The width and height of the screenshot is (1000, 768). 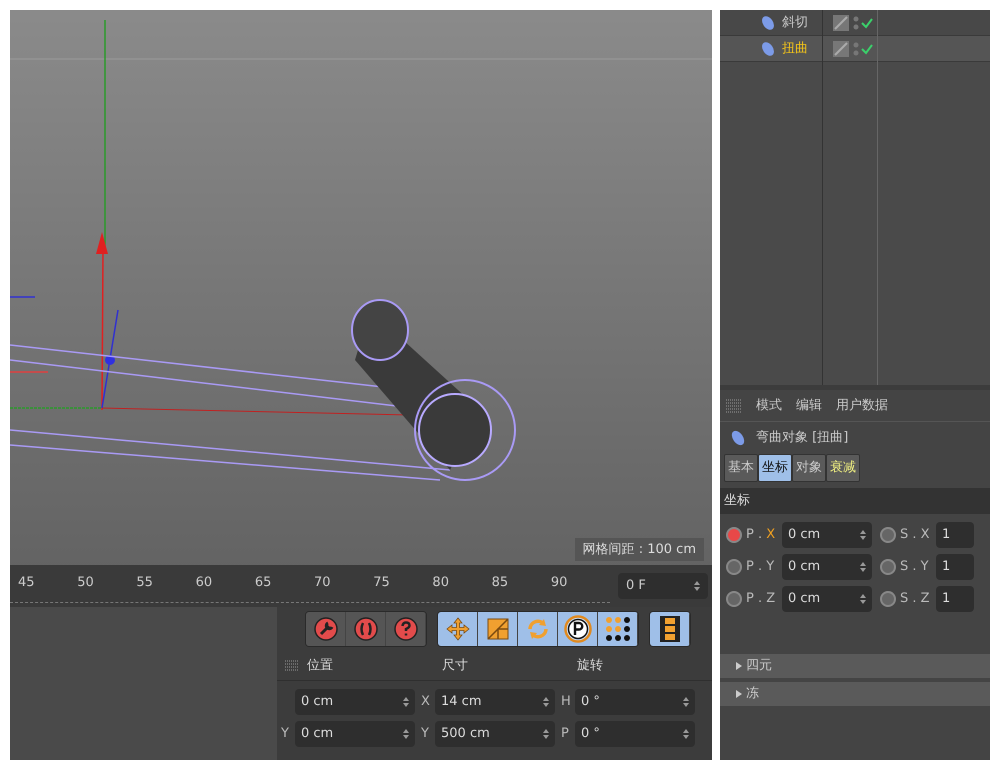 I want to click on frame-tick-label: 50, so click(x=86, y=583).